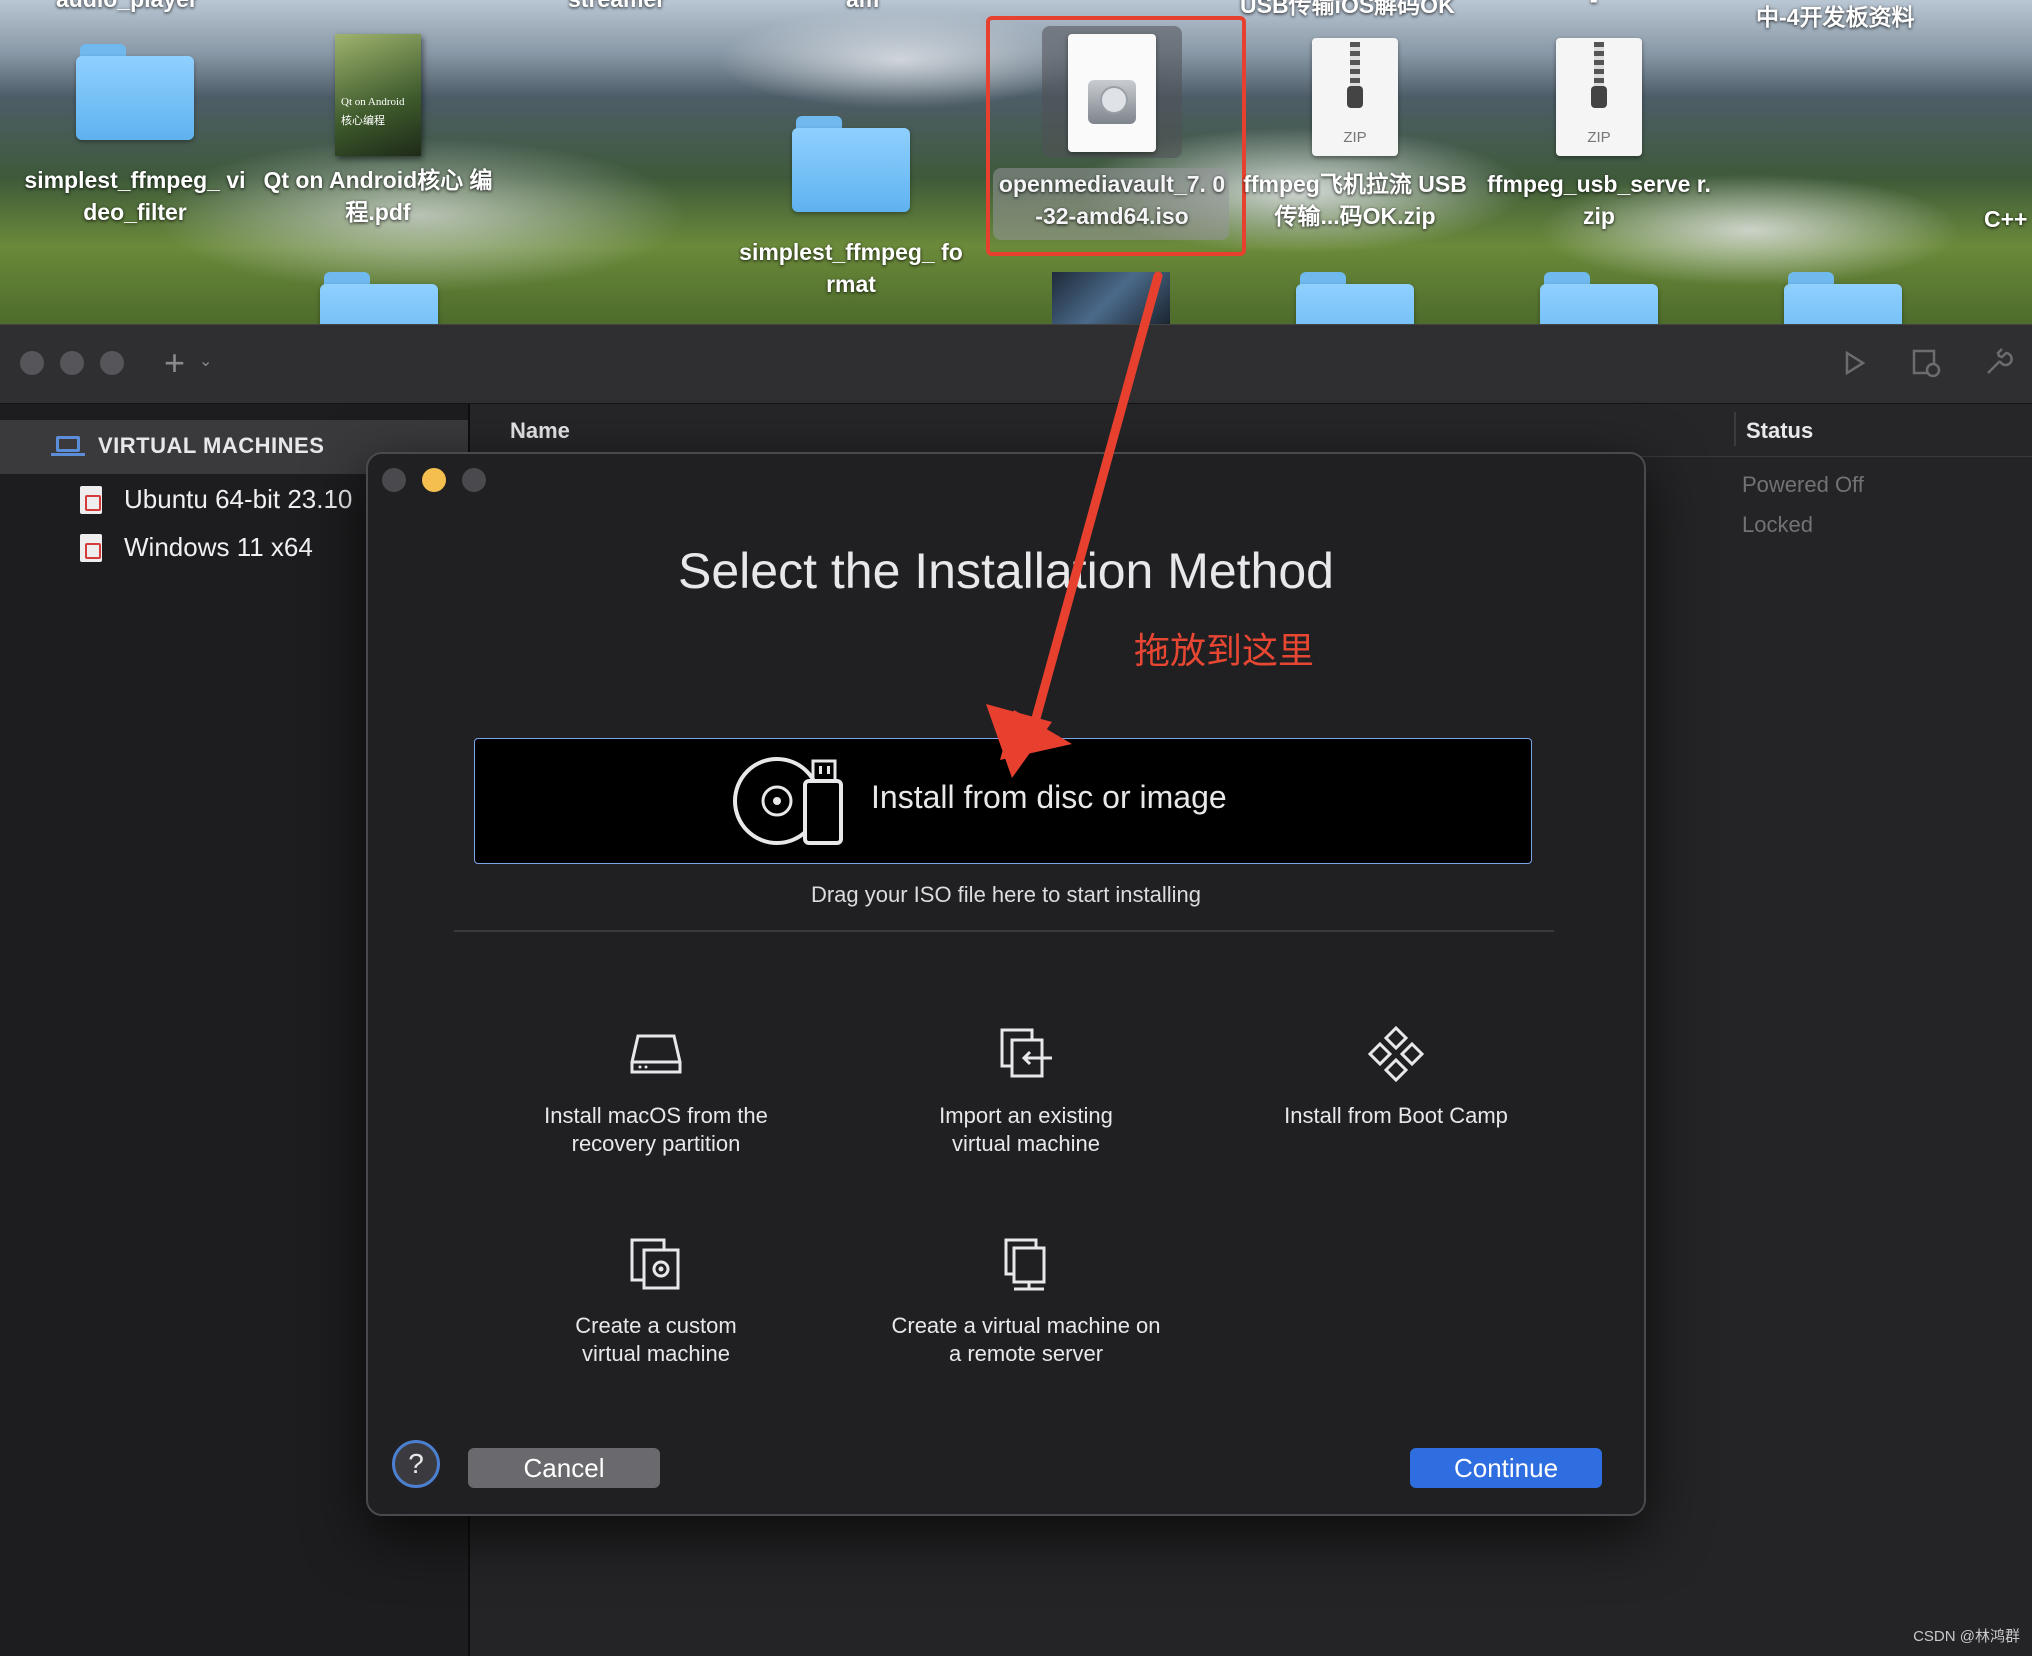 The image size is (2032, 1656). What do you see at coordinates (655, 1264) in the screenshot?
I see `custom-vm-icon` at bounding box center [655, 1264].